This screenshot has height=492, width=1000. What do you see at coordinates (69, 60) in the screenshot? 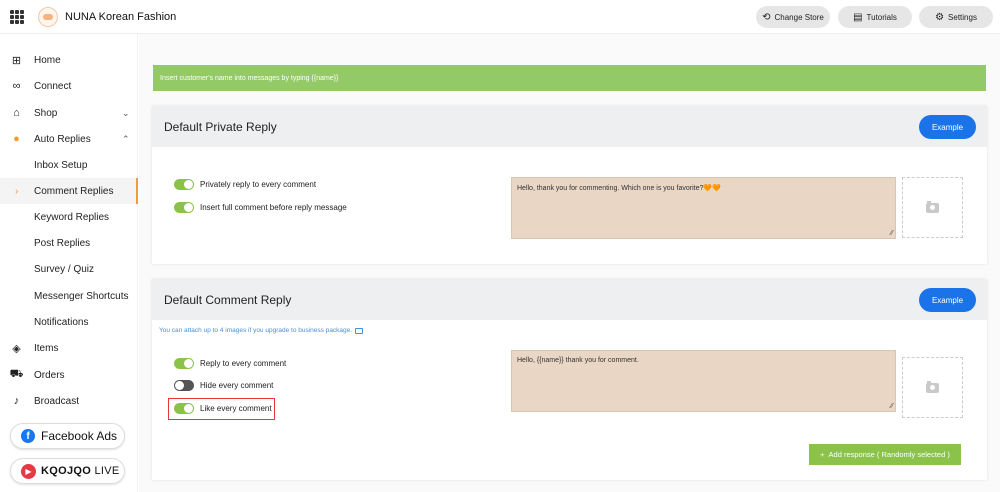
I see `sidebar-item-home: ⊞ Home` at bounding box center [69, 60].